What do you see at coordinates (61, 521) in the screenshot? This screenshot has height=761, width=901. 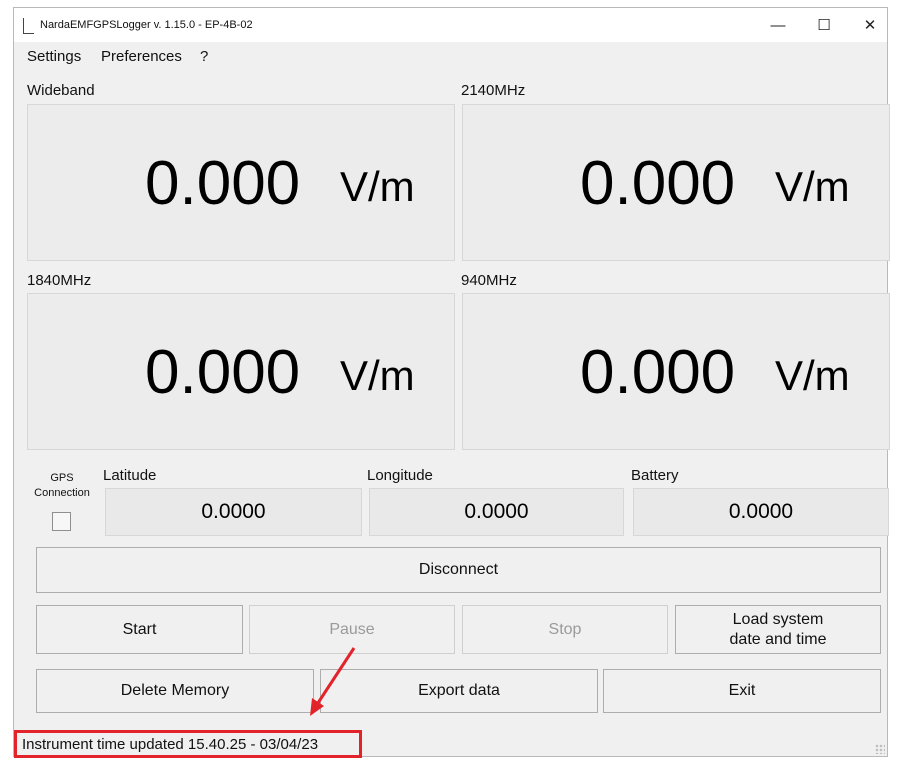 I see `gps-connection-checkbox` at bounding box center [61, 521].